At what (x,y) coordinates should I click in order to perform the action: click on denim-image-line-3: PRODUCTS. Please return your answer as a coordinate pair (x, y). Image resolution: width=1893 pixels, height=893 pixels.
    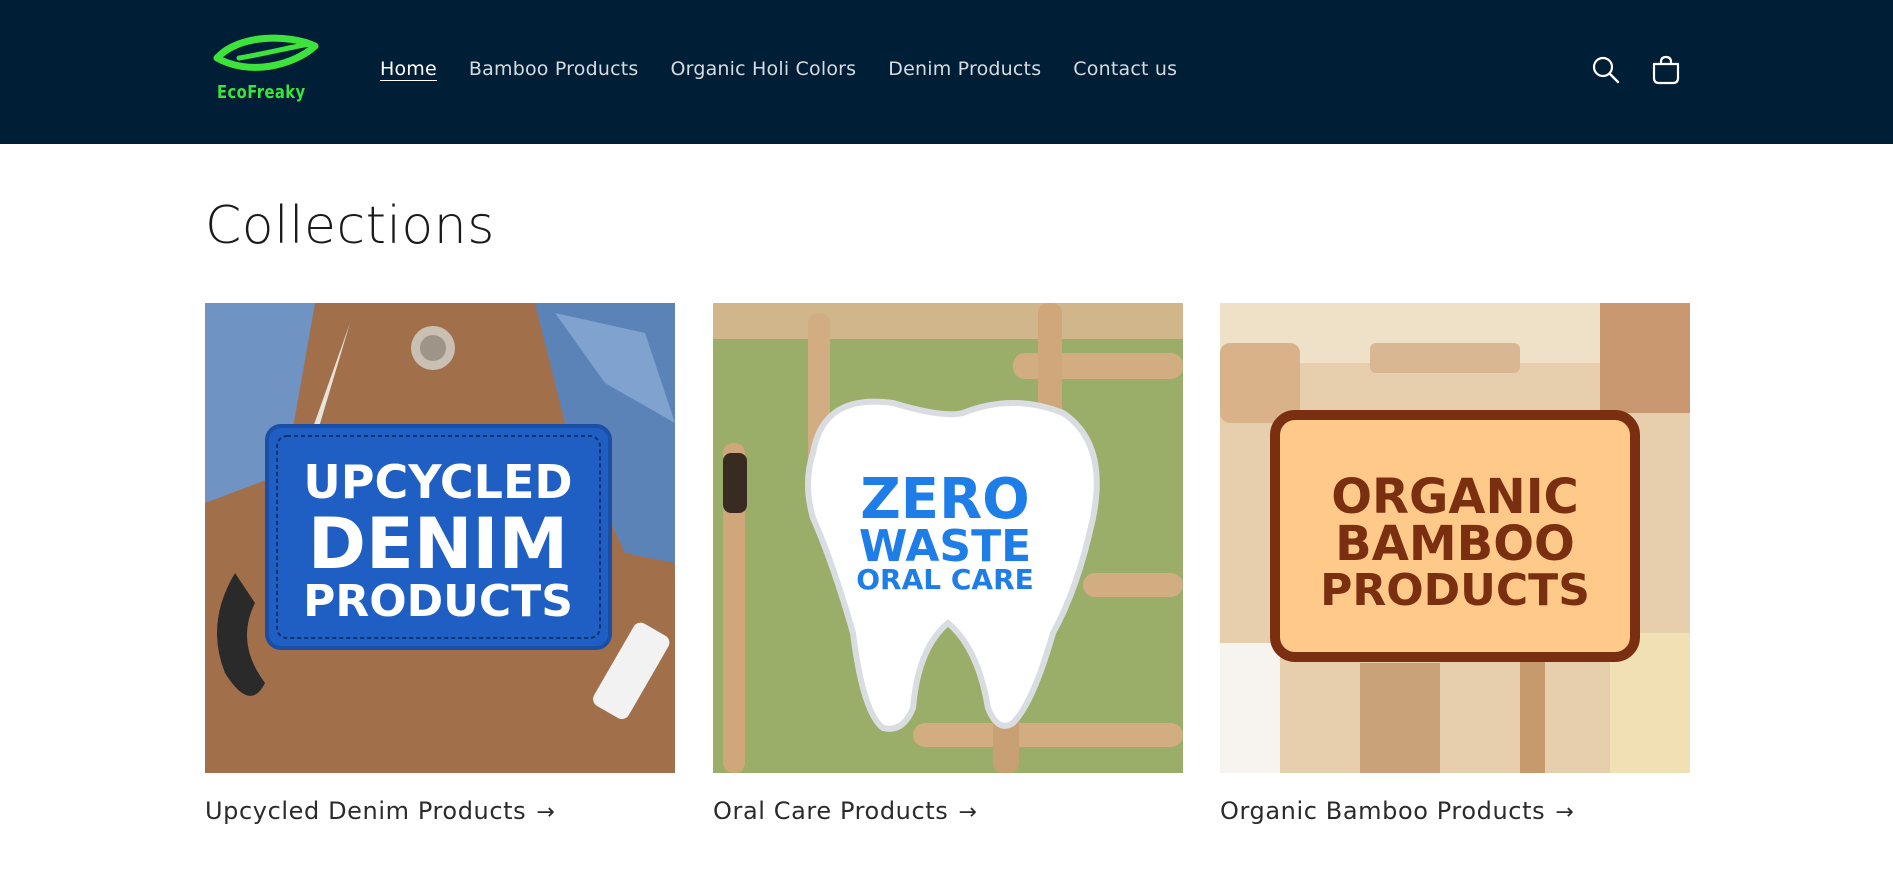
    Looking at the image, I should click on (438, 601).